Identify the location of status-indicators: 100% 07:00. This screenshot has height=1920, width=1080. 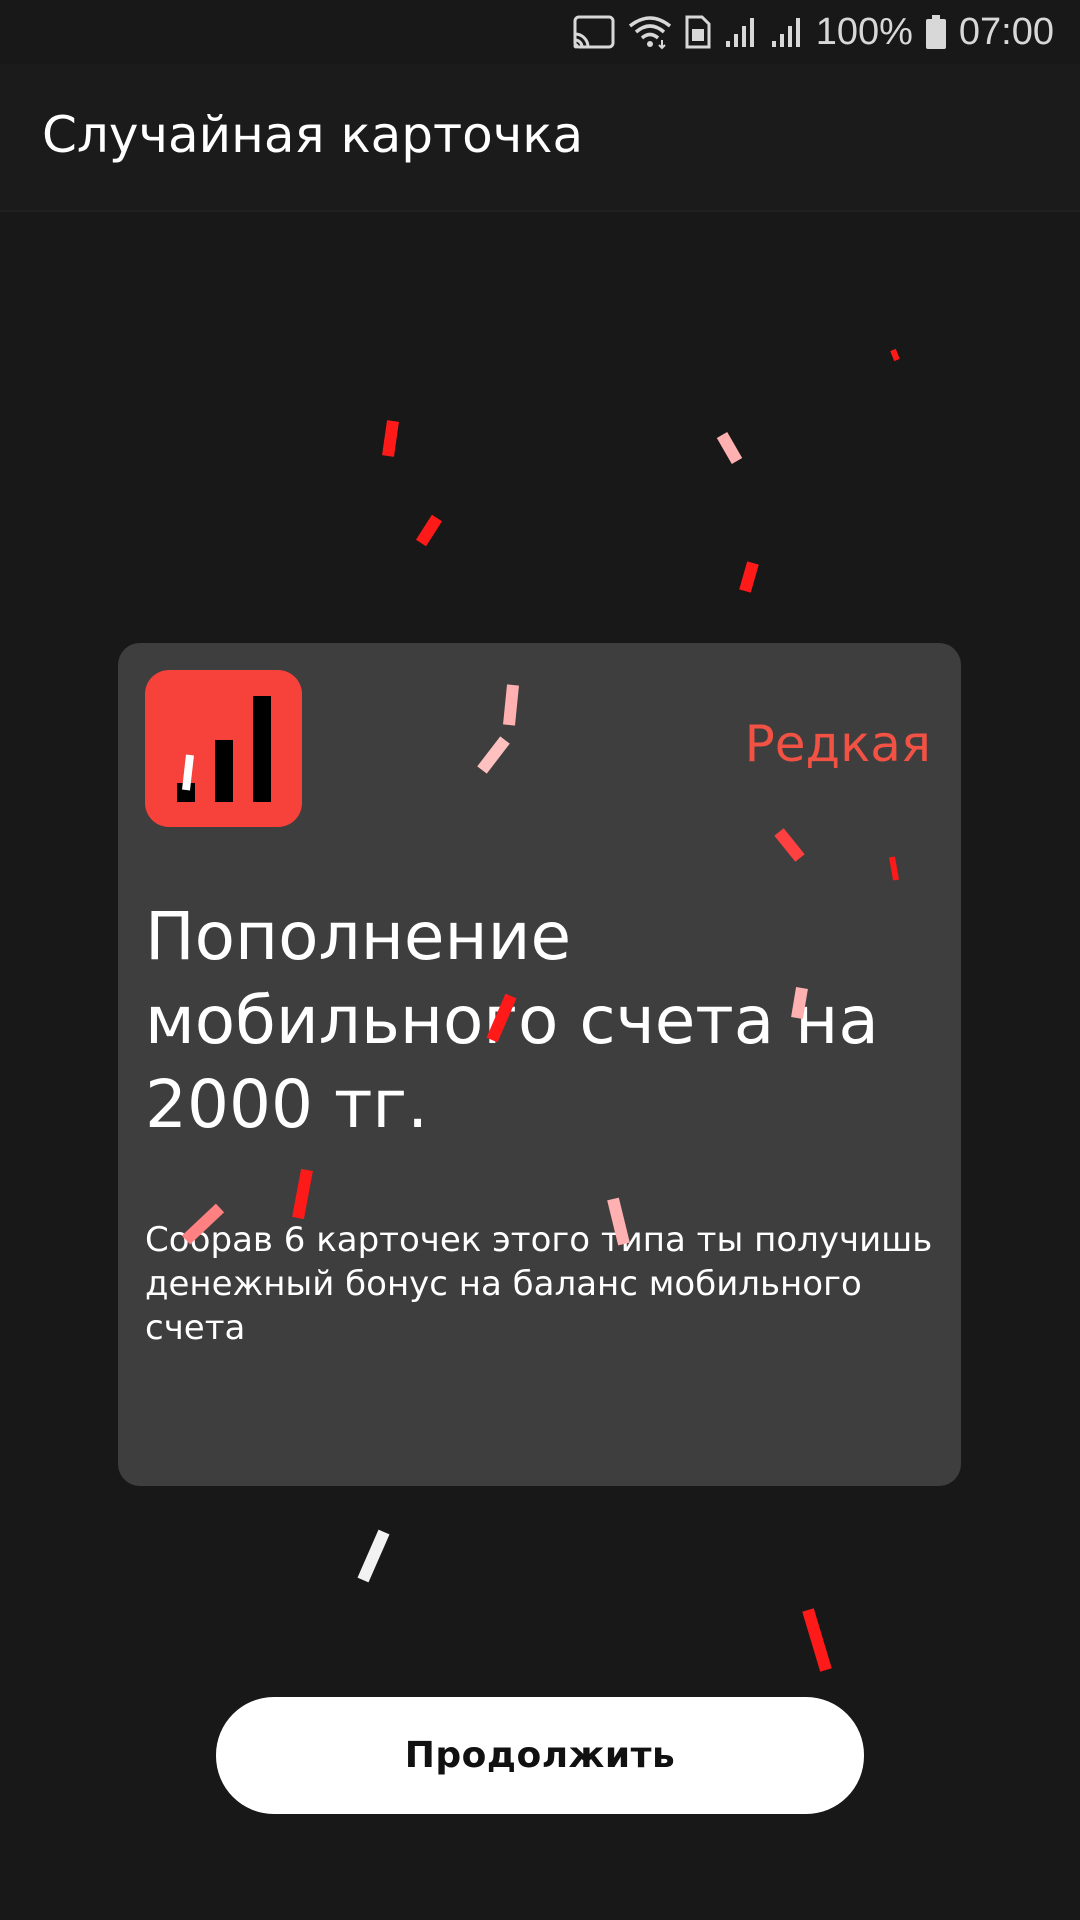
(813, 32).